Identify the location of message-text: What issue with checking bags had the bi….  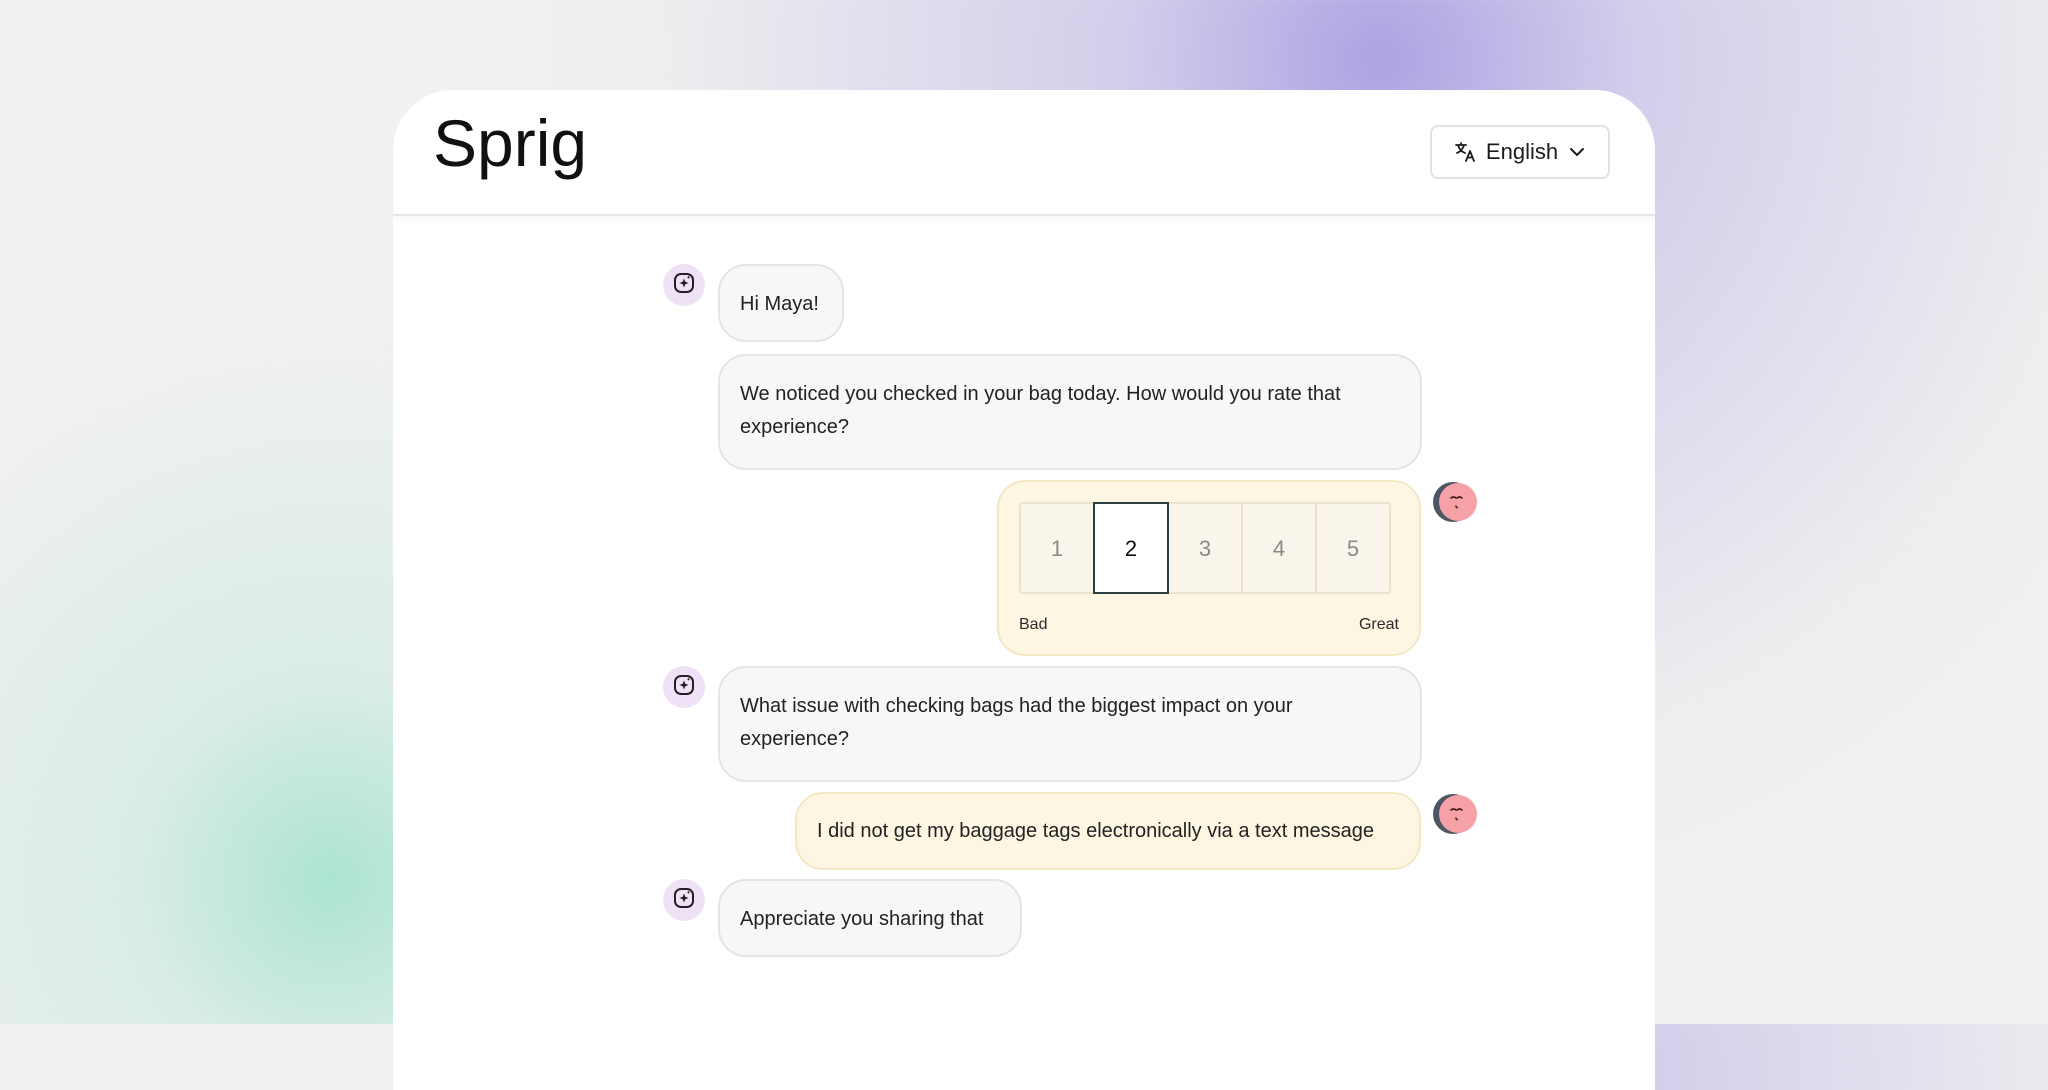
(1016, 722).